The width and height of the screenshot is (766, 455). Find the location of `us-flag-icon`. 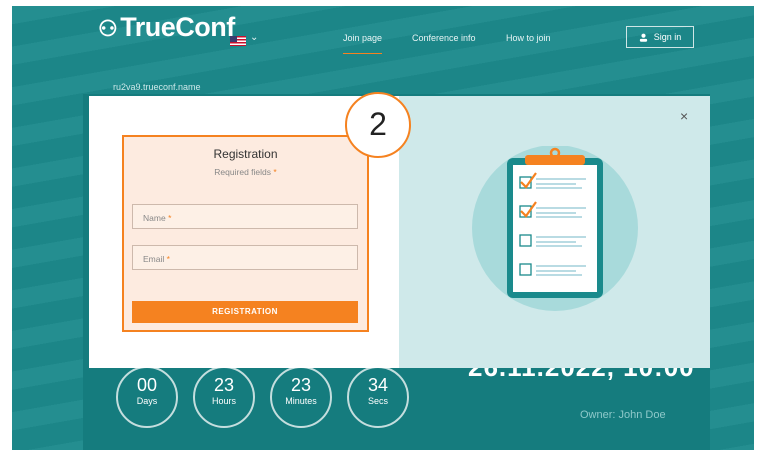

us-flag-icon is located at coordinates (238, 41).